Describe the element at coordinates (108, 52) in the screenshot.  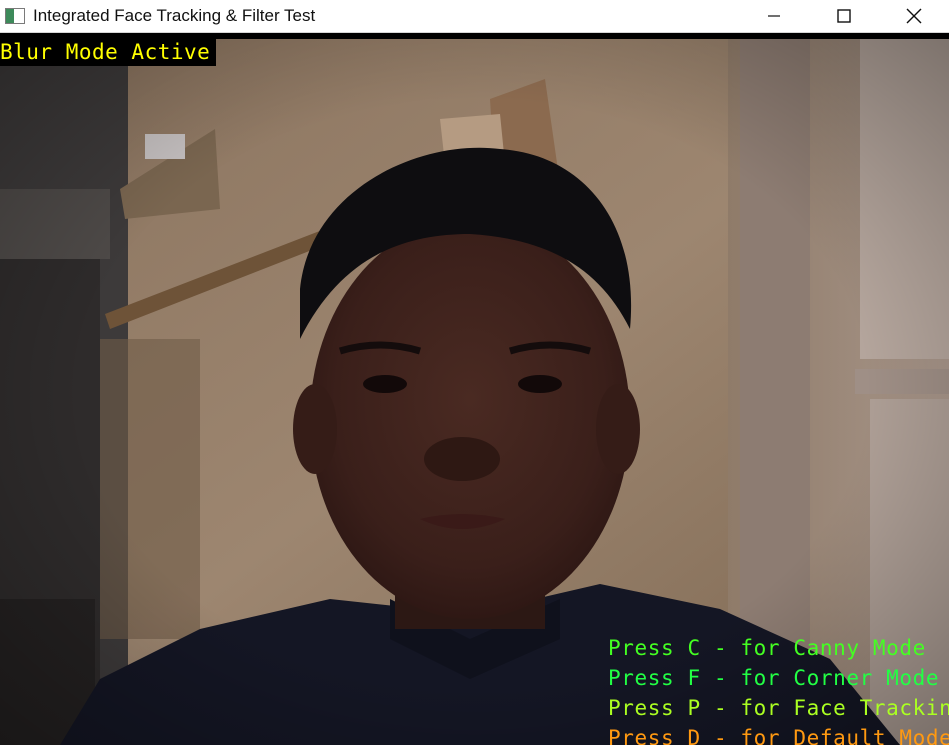
I see `mode-status-label: Blur Mode Active` at that location.